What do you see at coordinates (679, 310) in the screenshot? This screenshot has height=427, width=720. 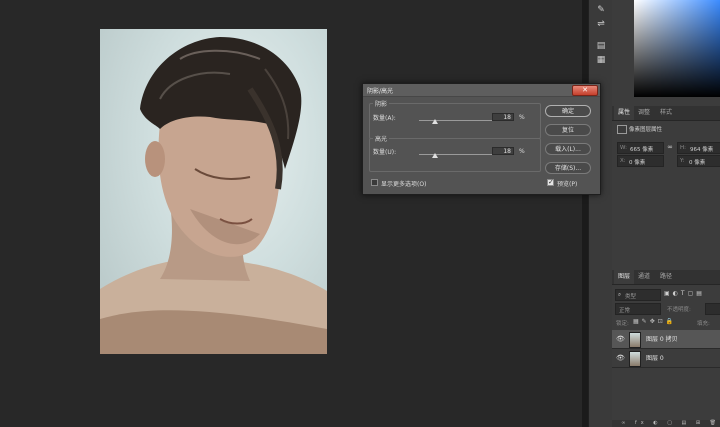 I see `opacity-label: 不透明度:` at bounding box center [679, 310].